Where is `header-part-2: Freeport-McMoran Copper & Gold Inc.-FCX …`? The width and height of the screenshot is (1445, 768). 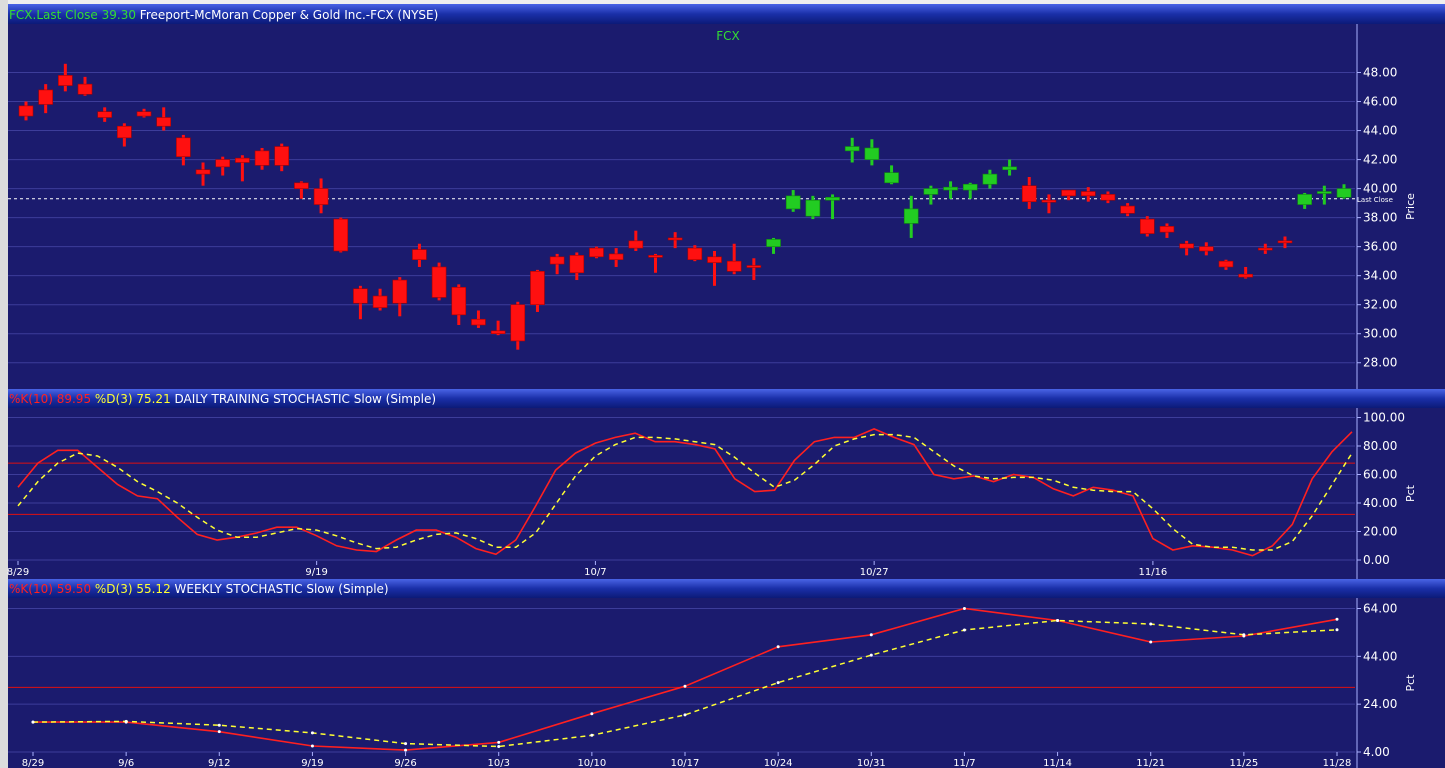
header-part-2: Freeport-McMoran Copper & Gold Inc.-FCX … is located at coordinates (287, 15).